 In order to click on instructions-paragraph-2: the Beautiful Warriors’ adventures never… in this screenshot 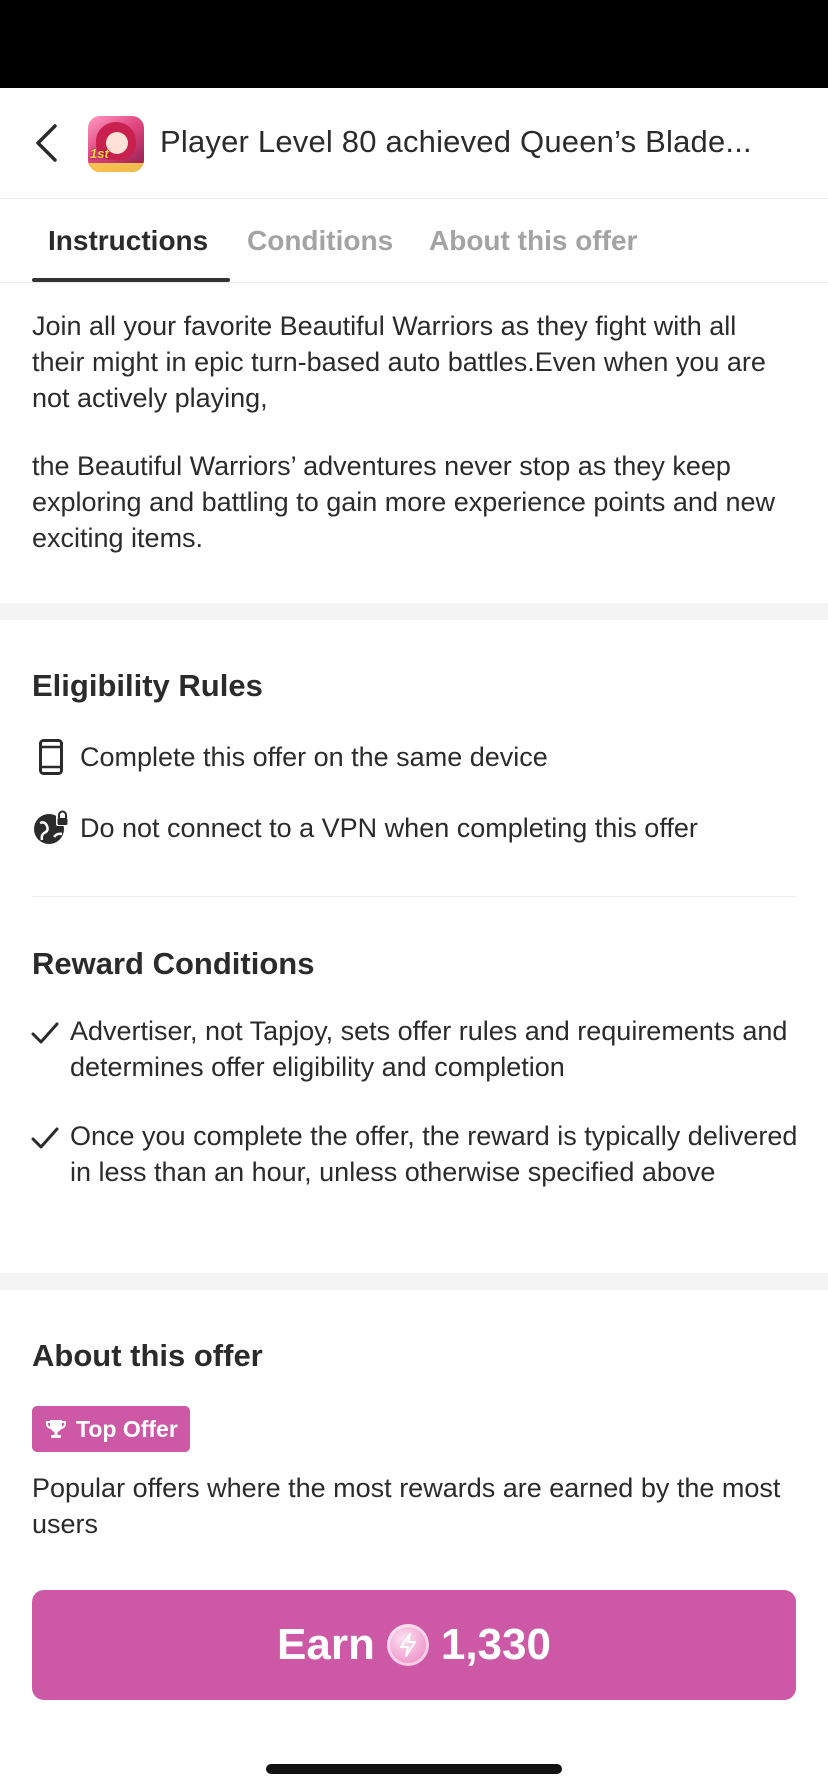, I will do `click(403, 502)`.